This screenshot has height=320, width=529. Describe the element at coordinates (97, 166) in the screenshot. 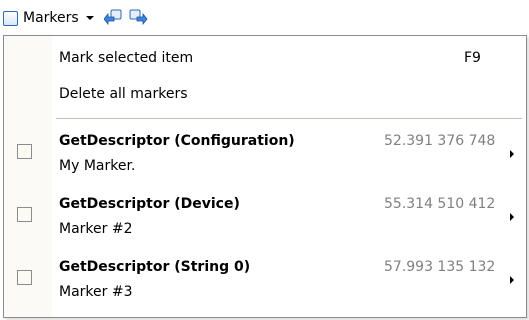

I see `marker-note: My Marker.` at that location.